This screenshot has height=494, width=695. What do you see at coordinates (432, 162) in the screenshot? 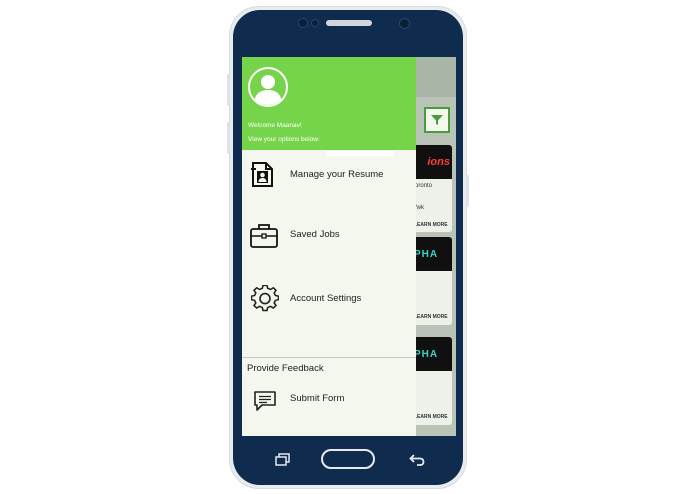
I see `company-logo: ions` at bounding box center [432, 162].